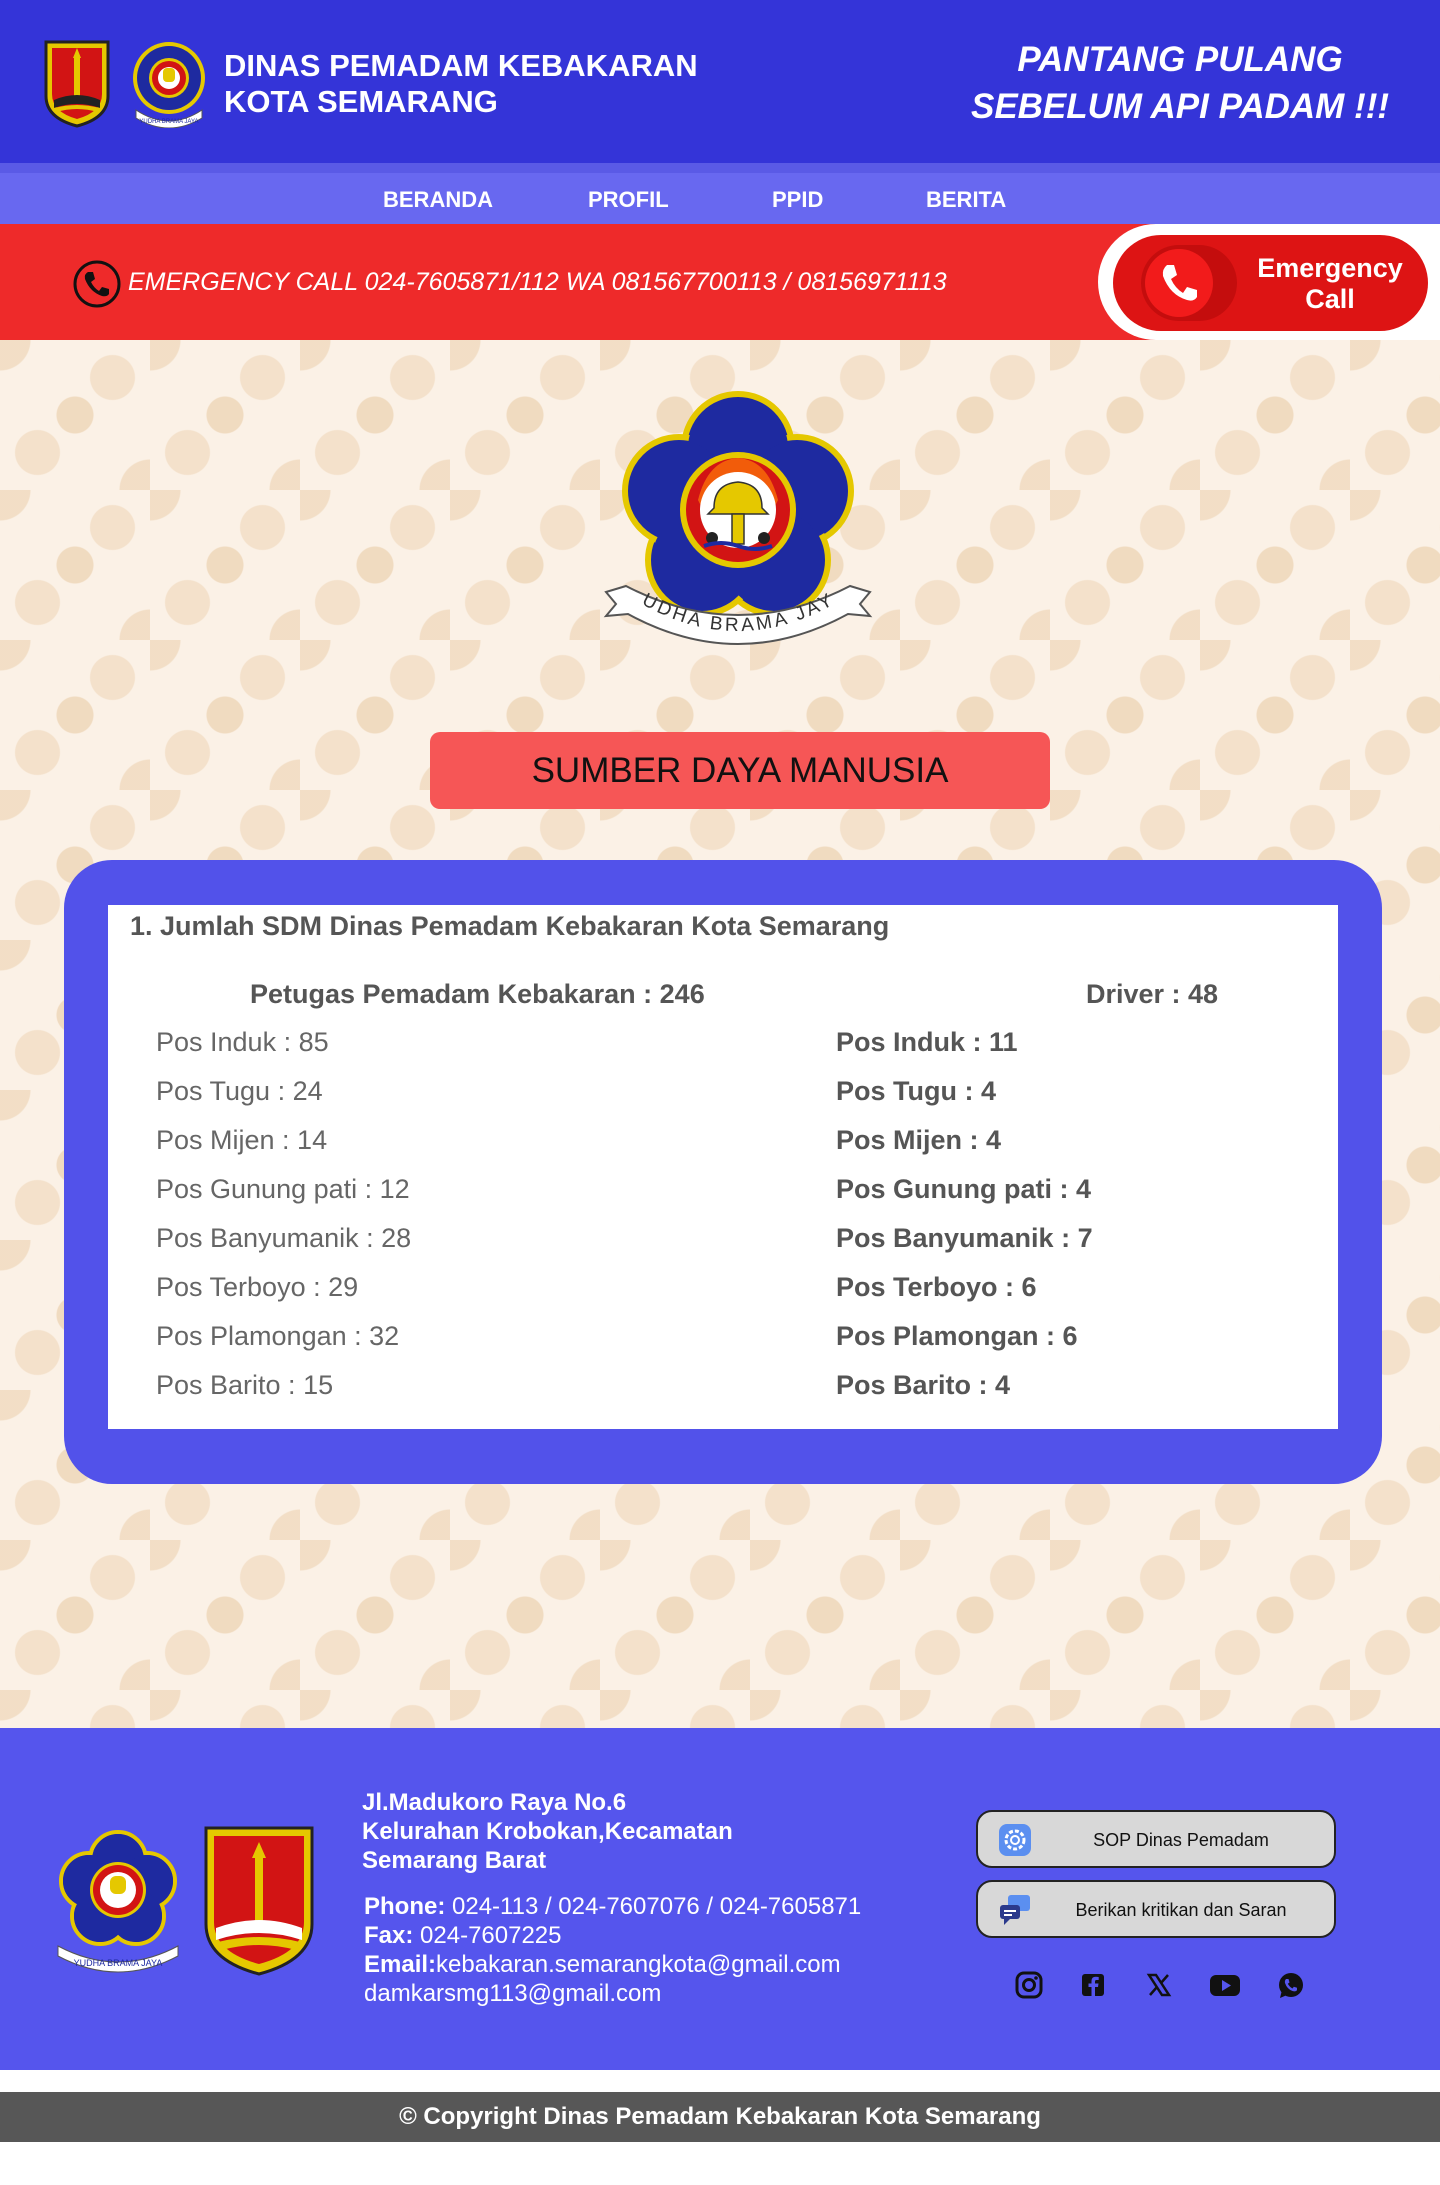 The height and width of the screenshot is (2185, 1440). I want to click on damkar-logo-small: YUDHA BRAMA JAYA, so click(169, 83).